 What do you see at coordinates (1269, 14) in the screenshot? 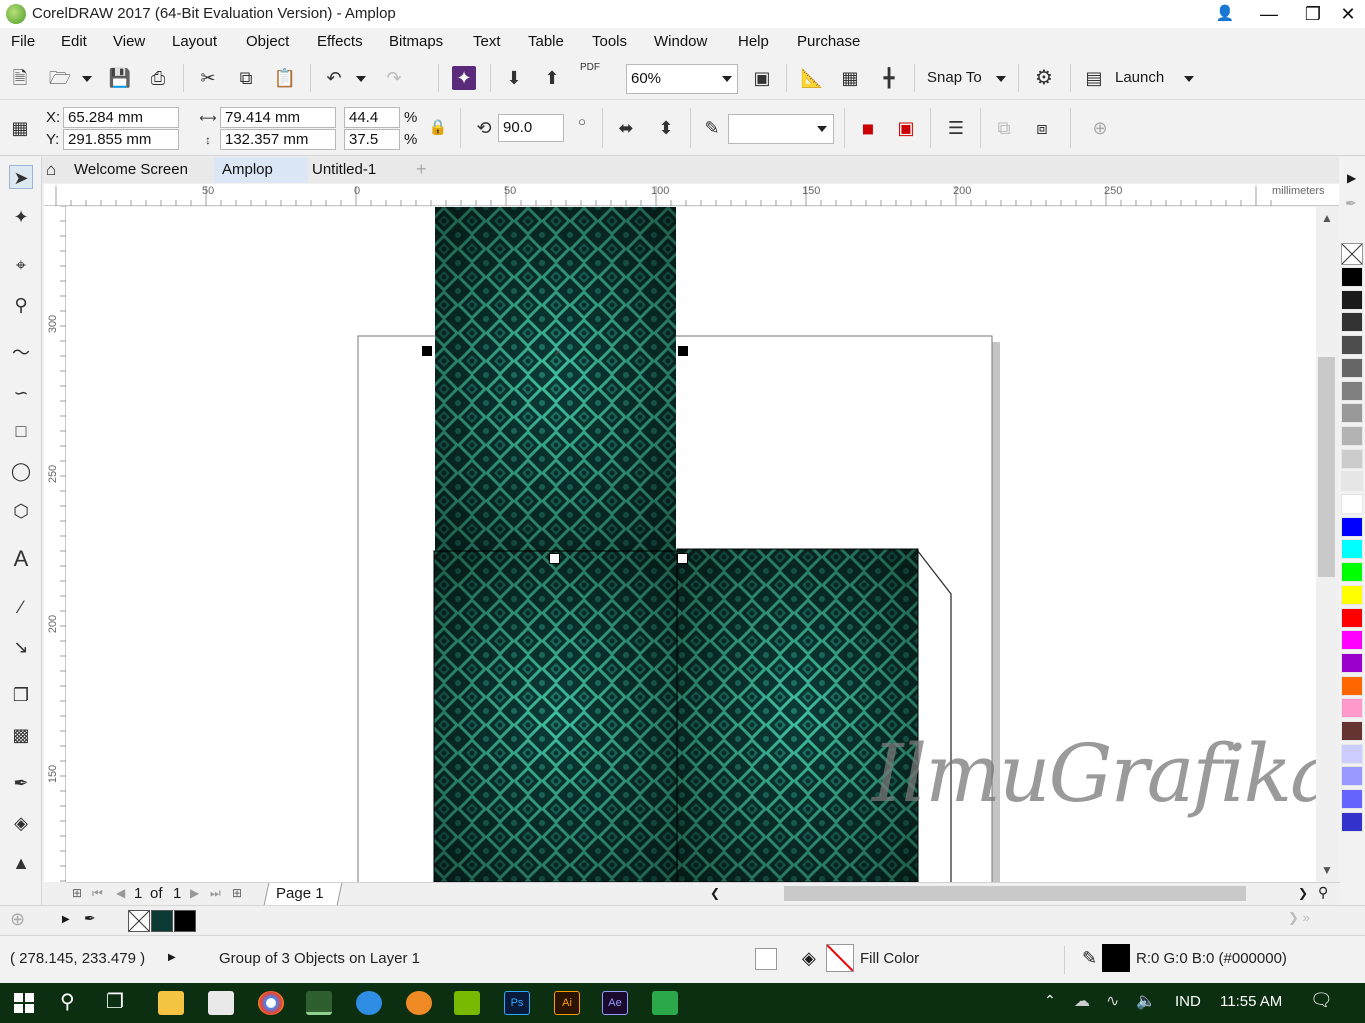
I see `minimize-button: —` at bounding box center [1269, 14].